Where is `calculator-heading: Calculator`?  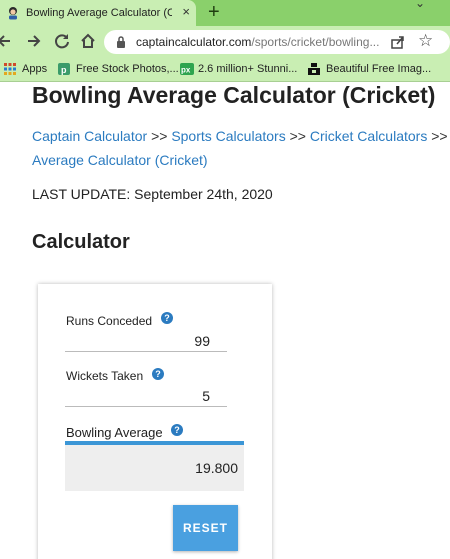 calculator-heading: Calculator is located at coordinates (81, 242).